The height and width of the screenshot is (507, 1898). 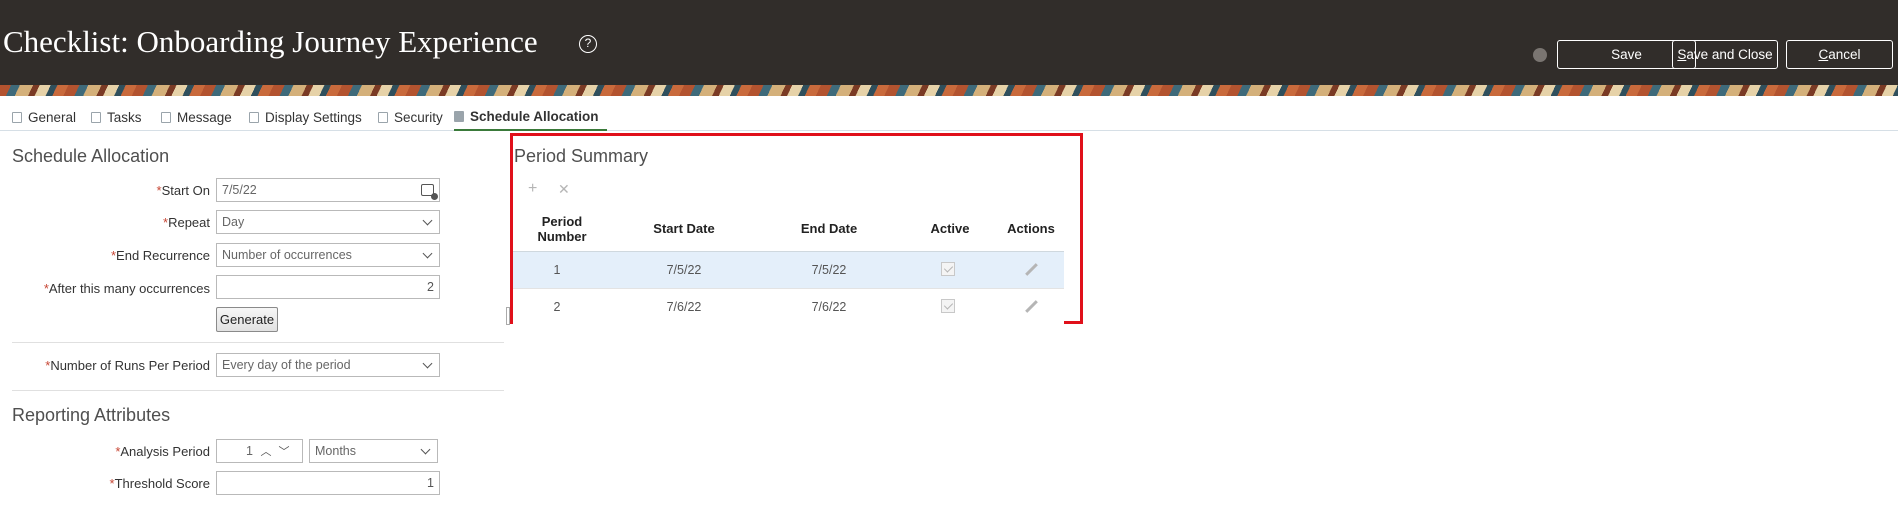 I want to click on general-icon, so click(x=17, y=117).